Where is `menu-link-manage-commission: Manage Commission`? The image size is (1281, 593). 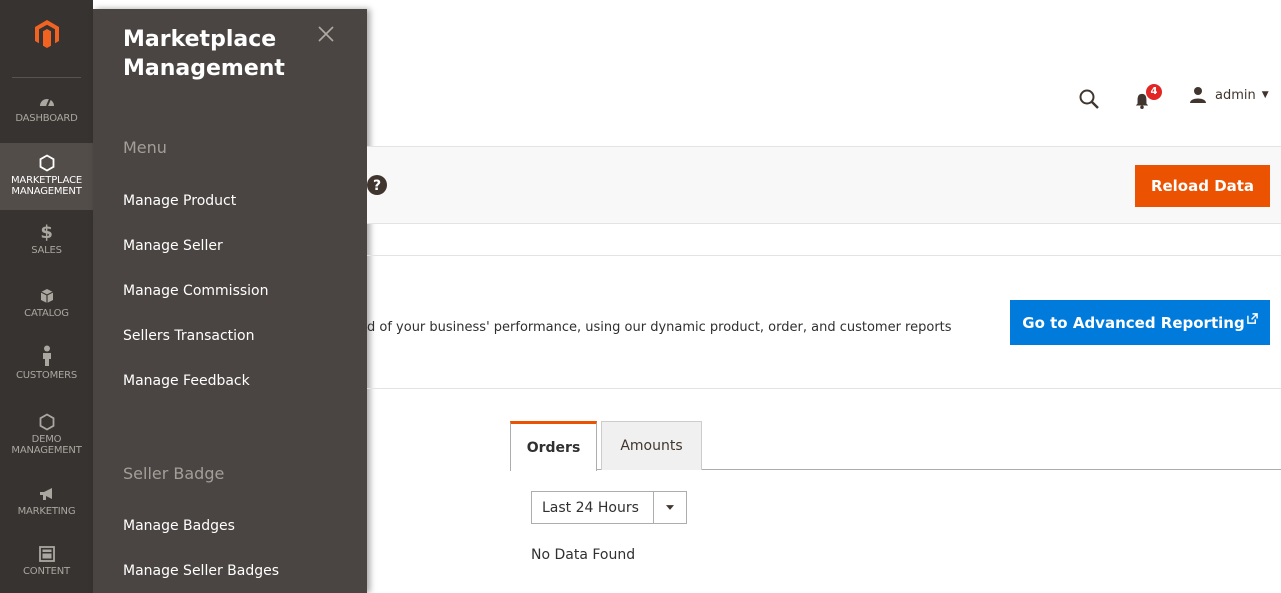
menu-link-manage-commission: Manage Commission is located at coordinates (195, 291).